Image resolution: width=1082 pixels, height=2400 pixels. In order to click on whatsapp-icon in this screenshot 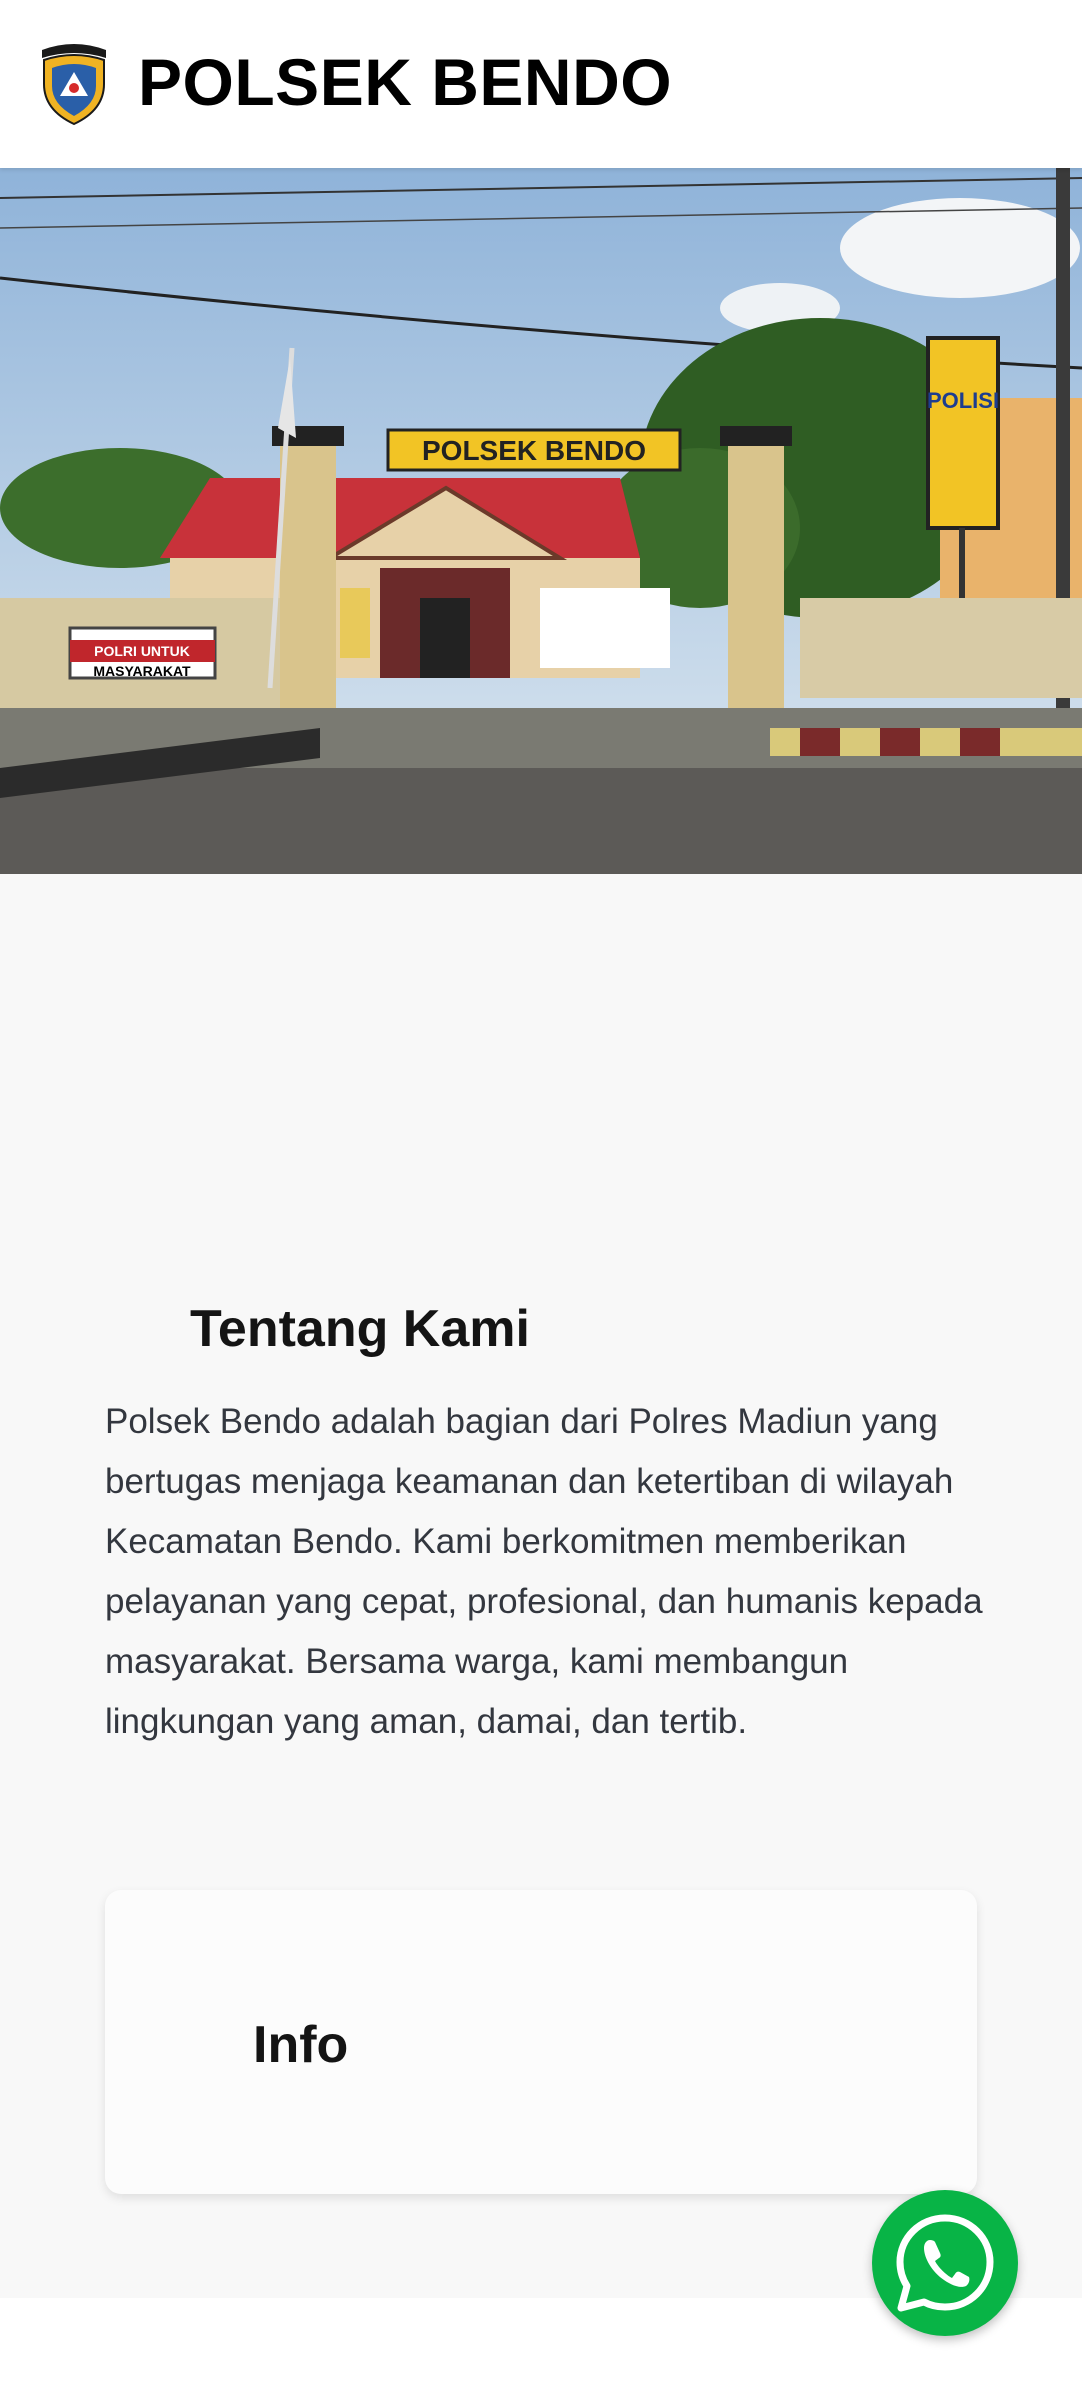, I will do `click(945, 2263)`.